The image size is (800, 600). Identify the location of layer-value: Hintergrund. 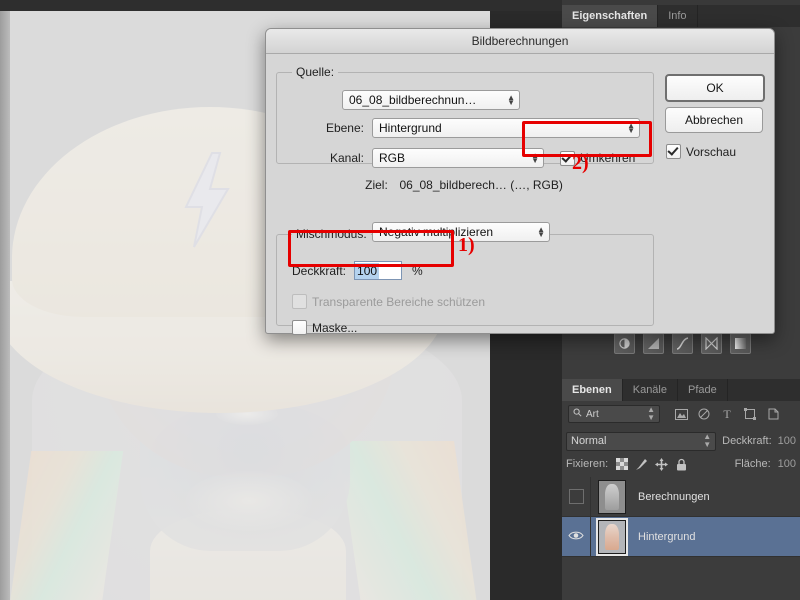
(410, 128).